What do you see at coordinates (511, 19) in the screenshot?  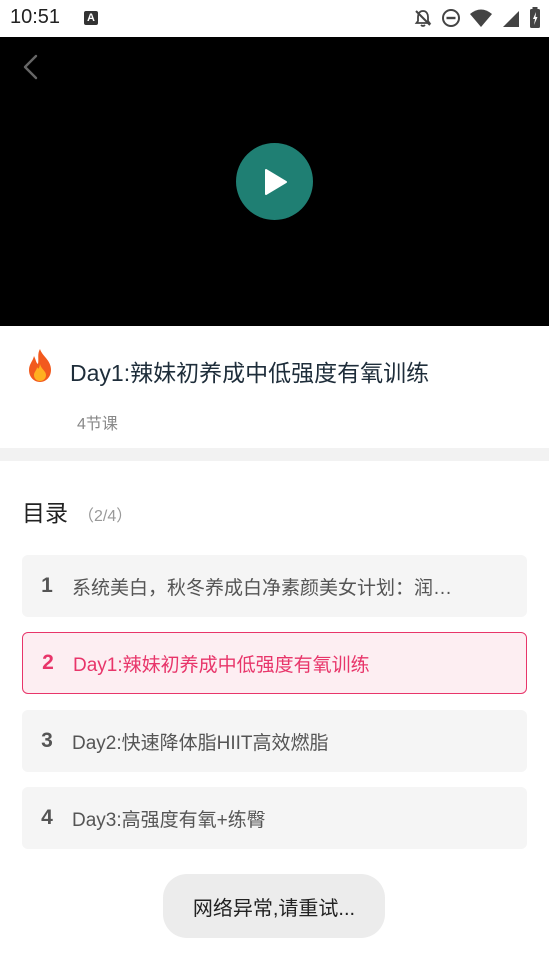 I see `cell-signal-icon` at bounding box center [511, 19].